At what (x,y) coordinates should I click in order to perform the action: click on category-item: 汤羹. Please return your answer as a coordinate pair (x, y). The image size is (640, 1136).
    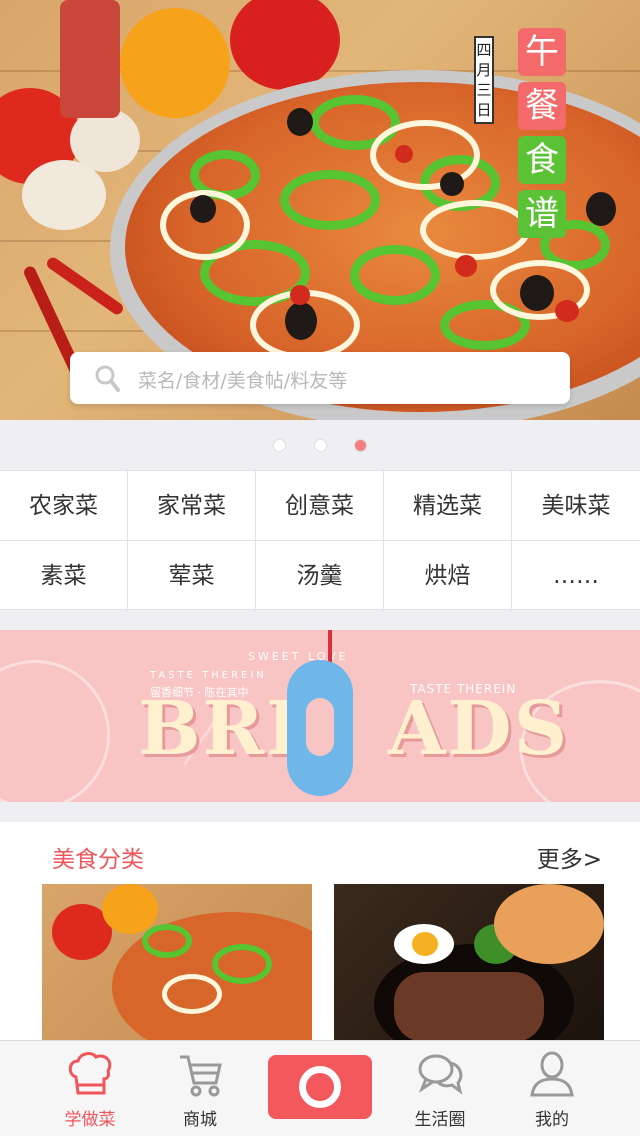
    Looking at the image, I should click on (320, 576).